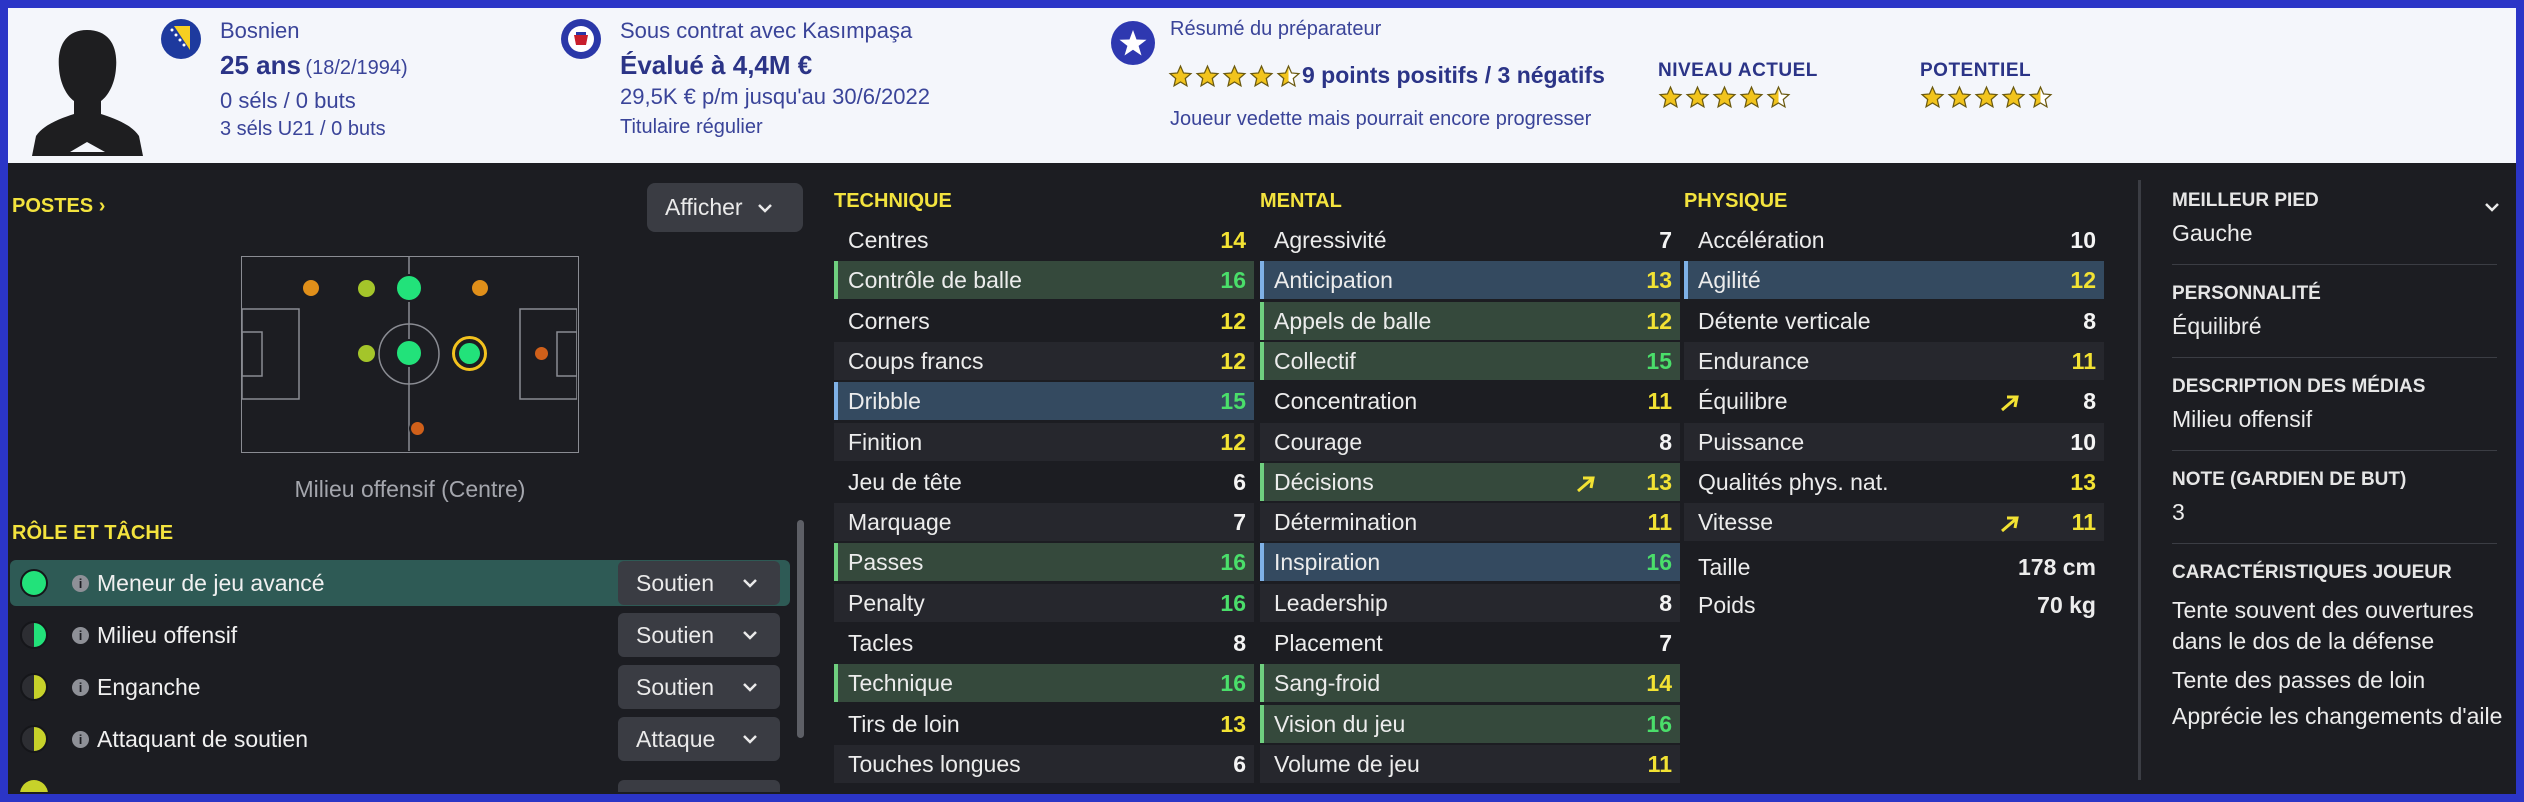 The image size is (2524, 802). Describe the element at coordinates (34, 739) in the screenshot. I see `role-suitability-icon` at that location.